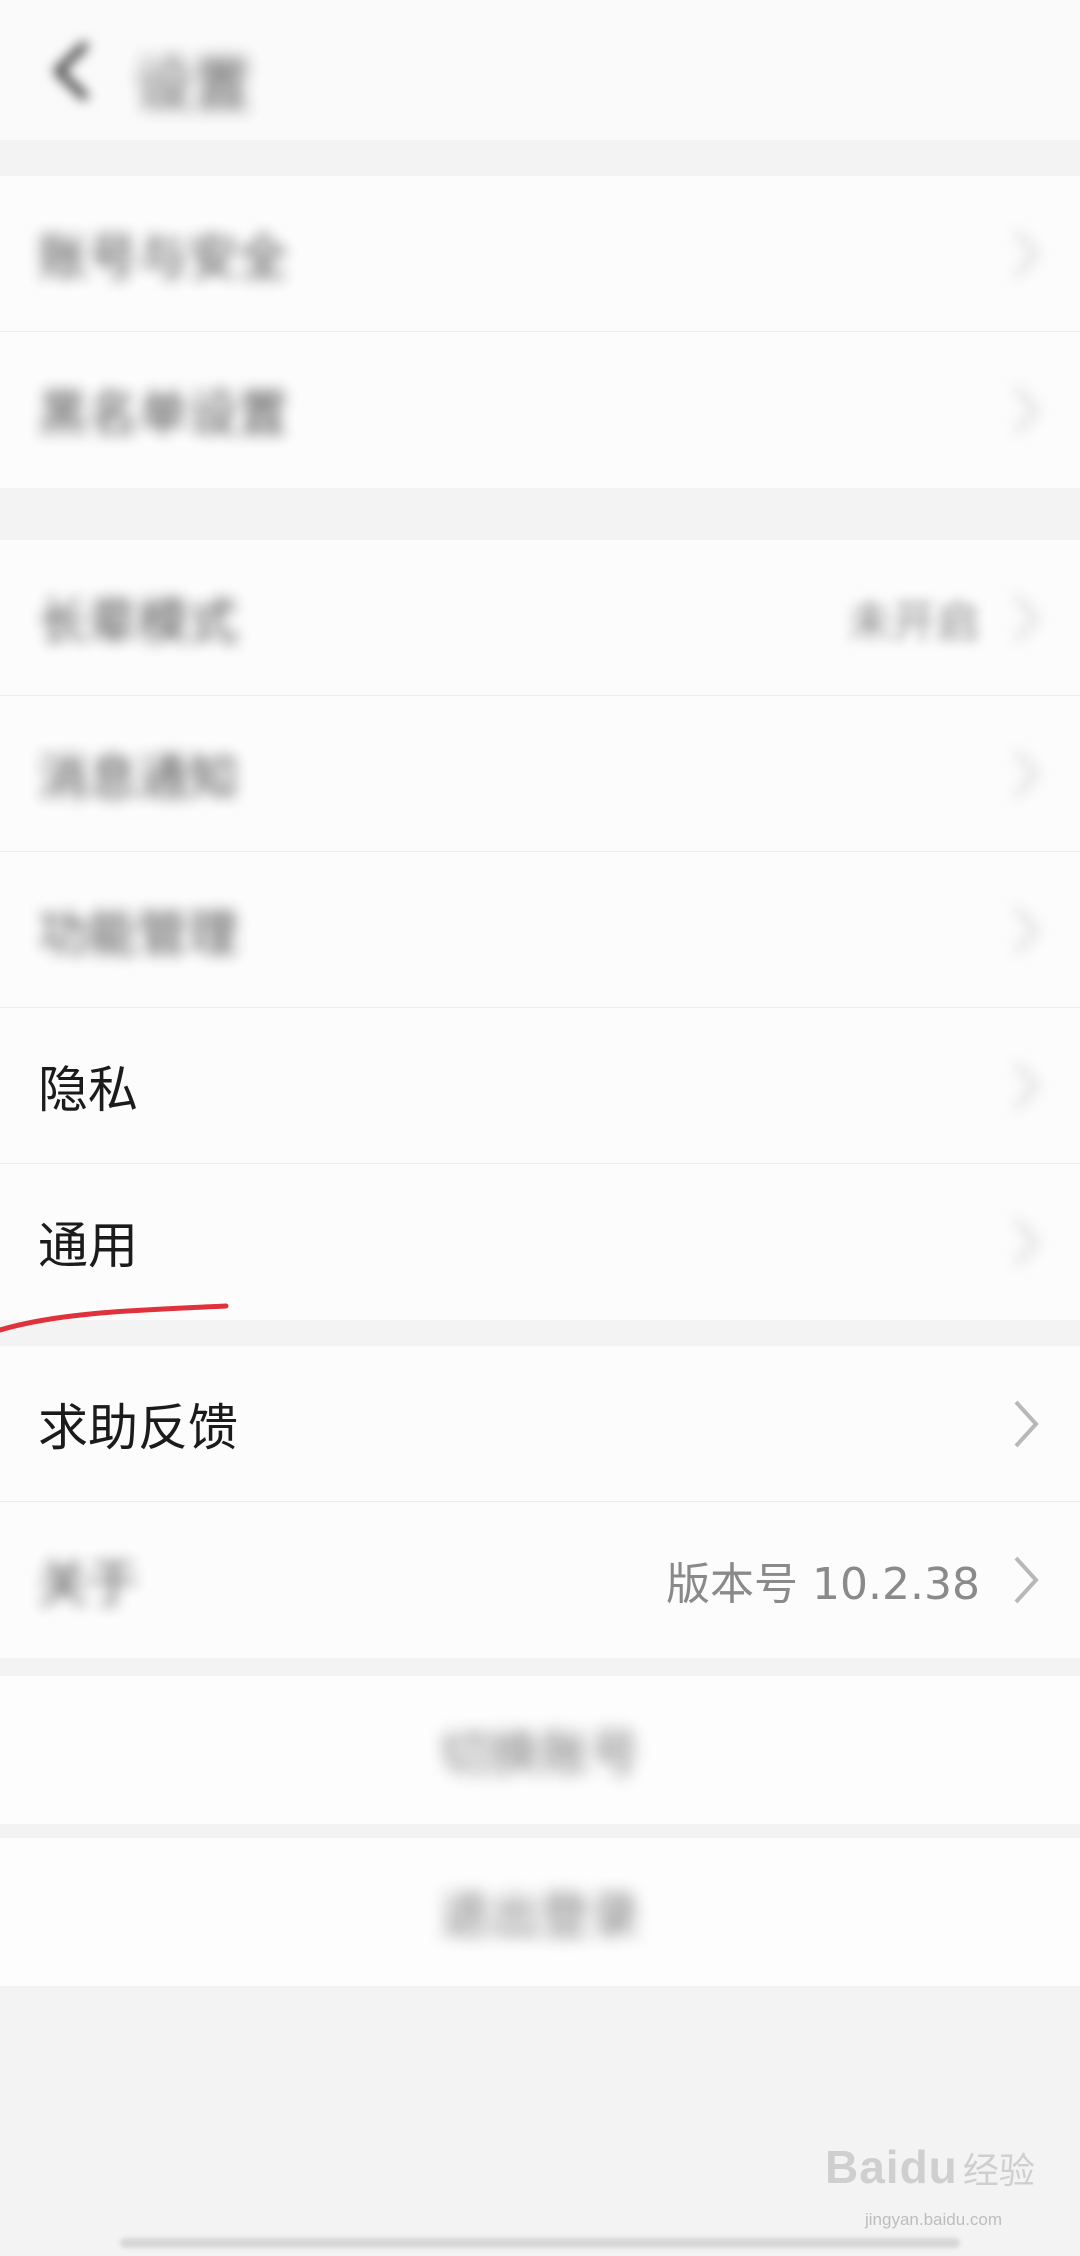 This screenshot has width=1080, height=2256. Describe the element at coordinates (934, 2219) in the screenshot. I see `watermark-url: jingyan.baidu.com` at that location.